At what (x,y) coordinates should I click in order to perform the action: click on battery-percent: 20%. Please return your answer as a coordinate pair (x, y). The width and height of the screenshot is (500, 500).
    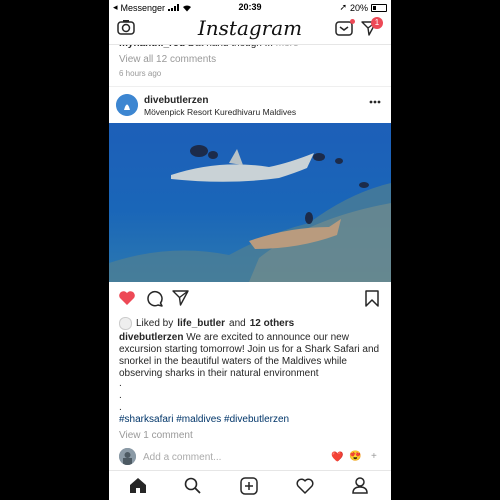
    Looking at the image, I should click on (358, 7).